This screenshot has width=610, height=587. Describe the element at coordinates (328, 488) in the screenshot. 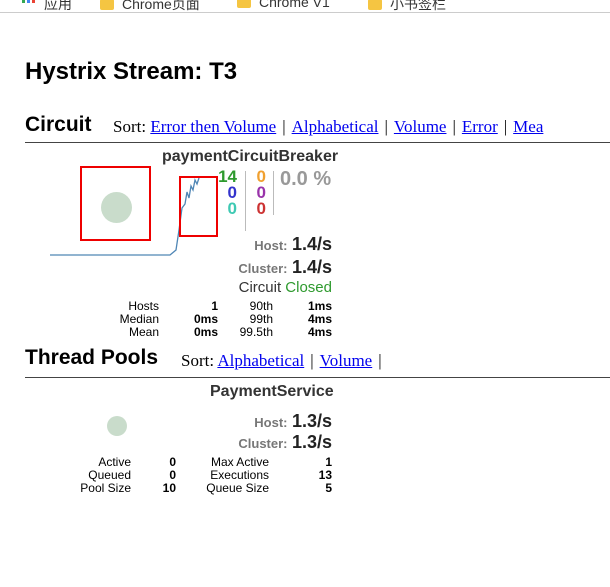

I see `pool-value-queue-size: 5` at that location.